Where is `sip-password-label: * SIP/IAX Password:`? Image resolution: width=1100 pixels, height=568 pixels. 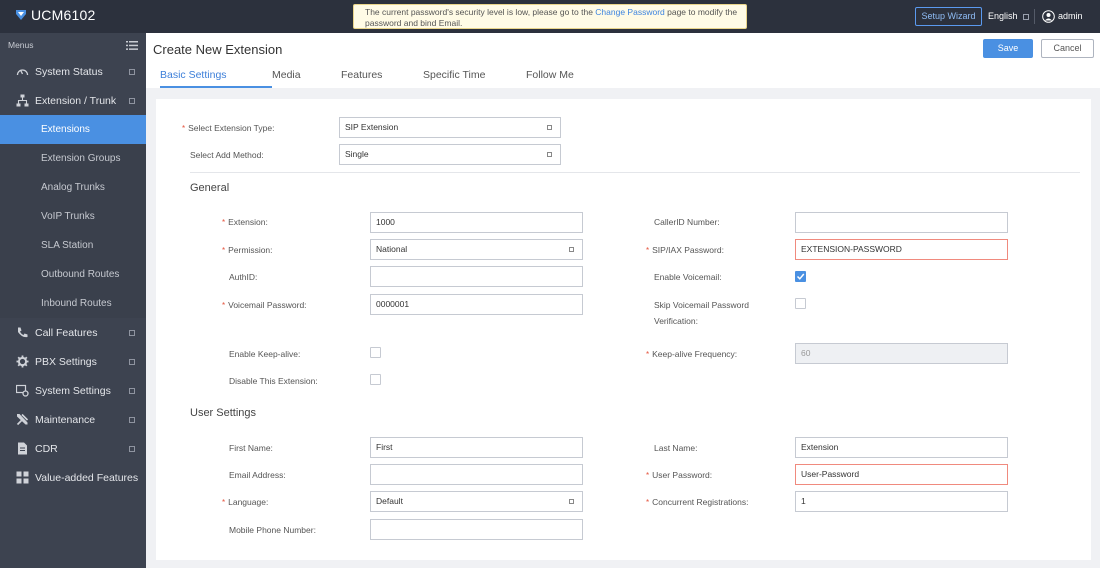
sip-password-label: * SIP/IAX Password: is located at coordinates (685, 250).